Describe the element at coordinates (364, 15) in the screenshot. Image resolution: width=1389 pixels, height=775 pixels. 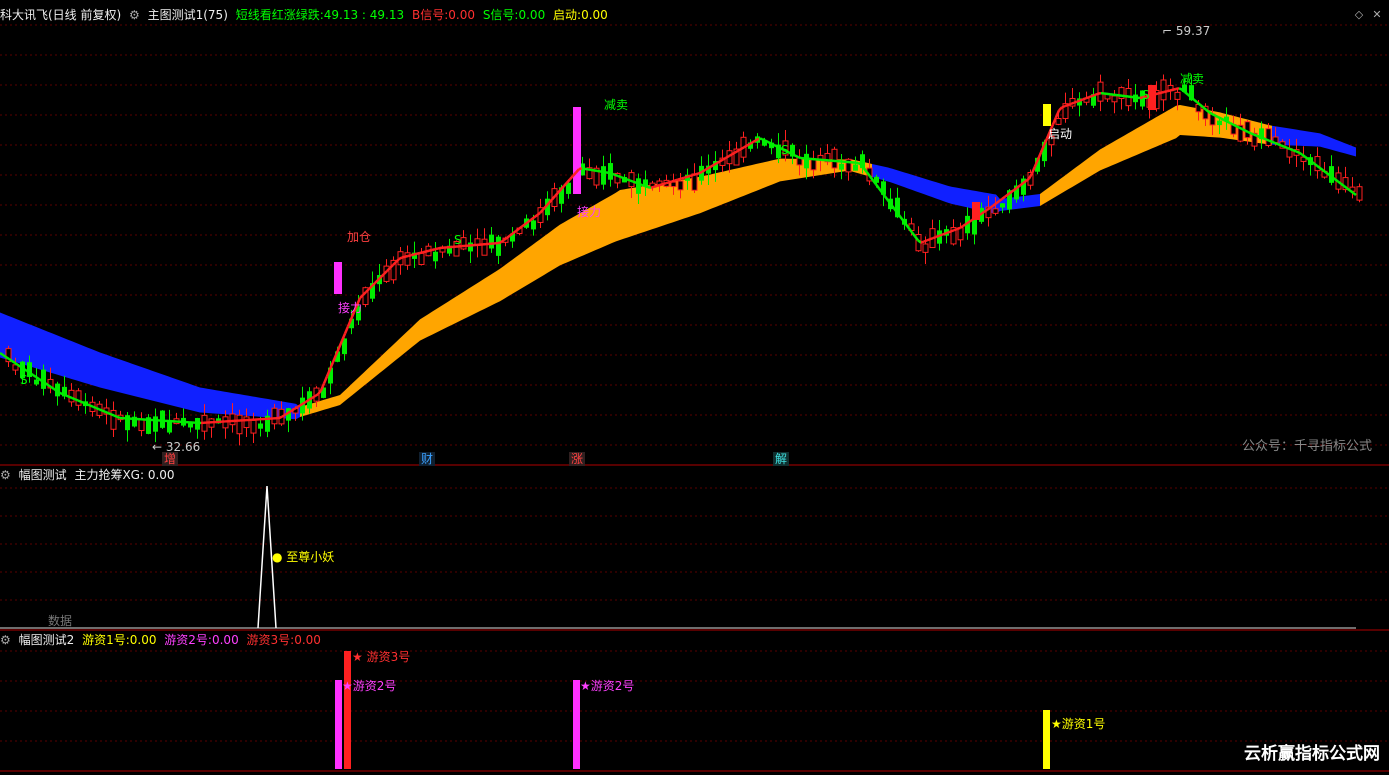
I see `indicator-value-0: 49.13` at that location.